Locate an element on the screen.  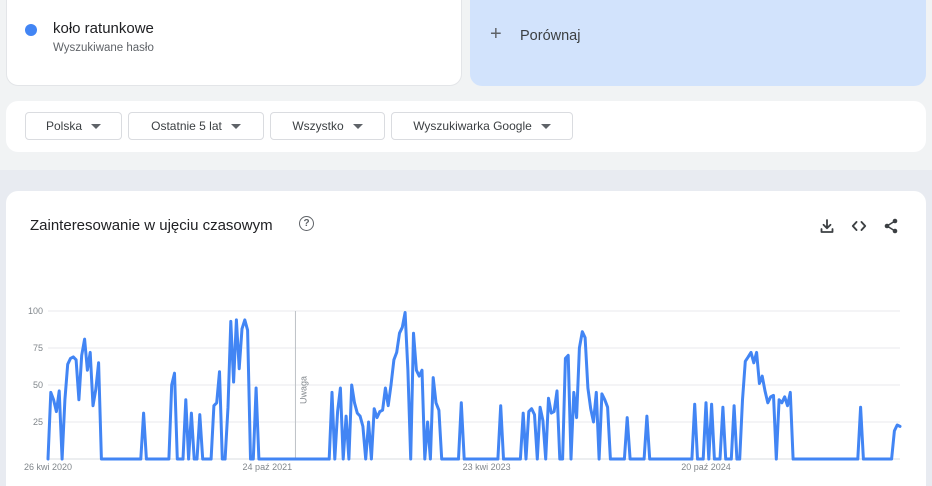
x-tick-label: 23 kwi 2023 is located at coordinates (487, 467).